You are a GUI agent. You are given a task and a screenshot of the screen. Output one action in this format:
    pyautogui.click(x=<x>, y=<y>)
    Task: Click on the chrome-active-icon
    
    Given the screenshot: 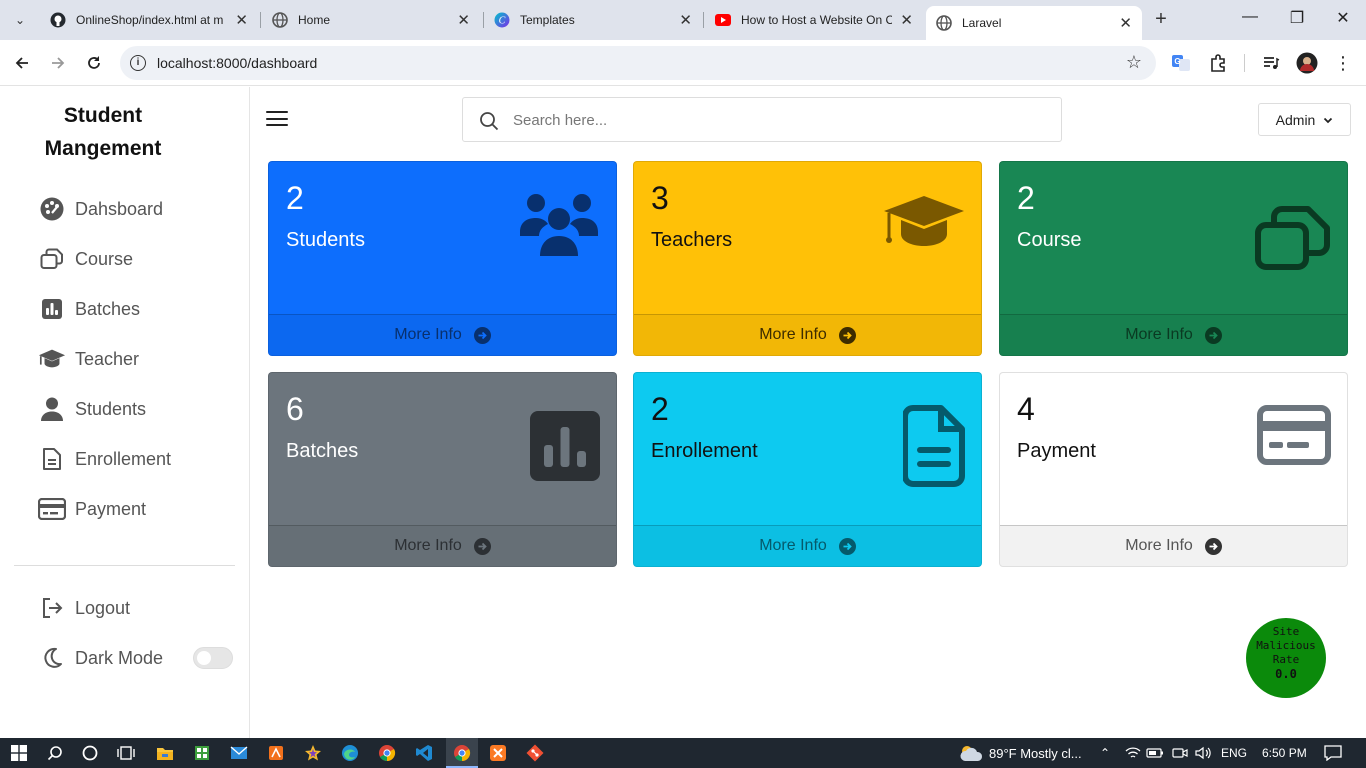 What is the action you would take?
    pyautogui.click(x=462, y=753)
    